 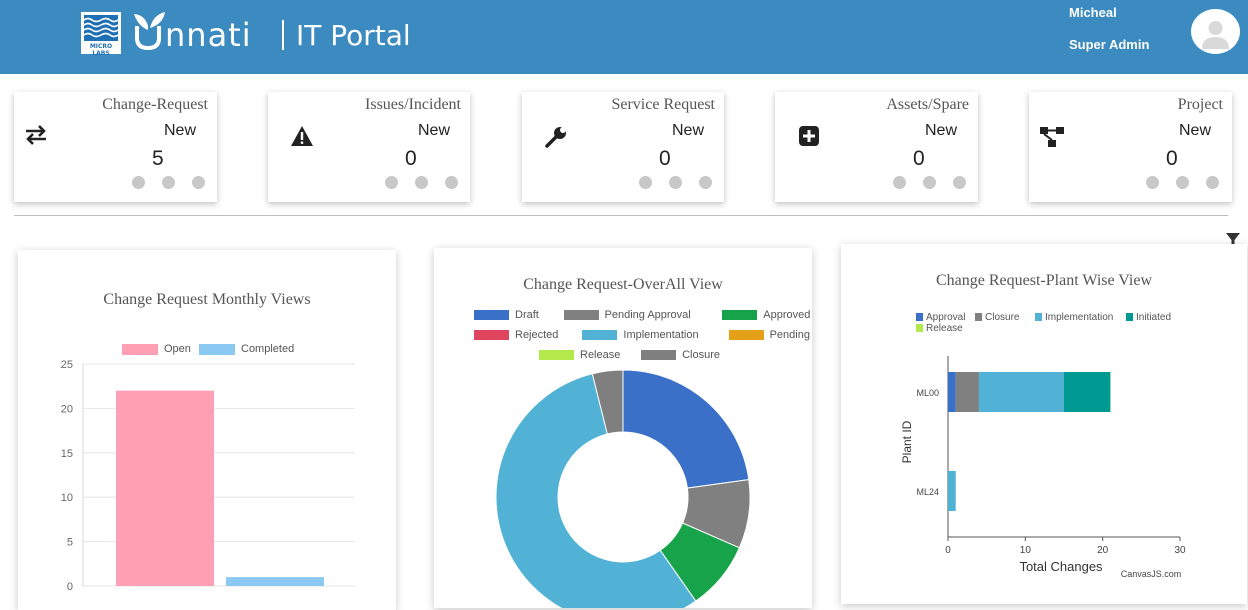 What do you see at coordinates (810, 137) in the screenshot?
I see `plus-square-icon` at bounding box center [810, 137].